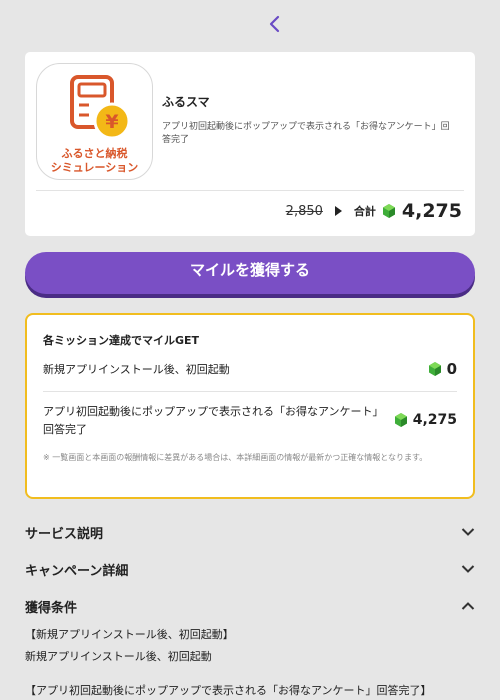  I want to click on mission-title: 各ミッション達成でマイルGET, so click(121, 340).